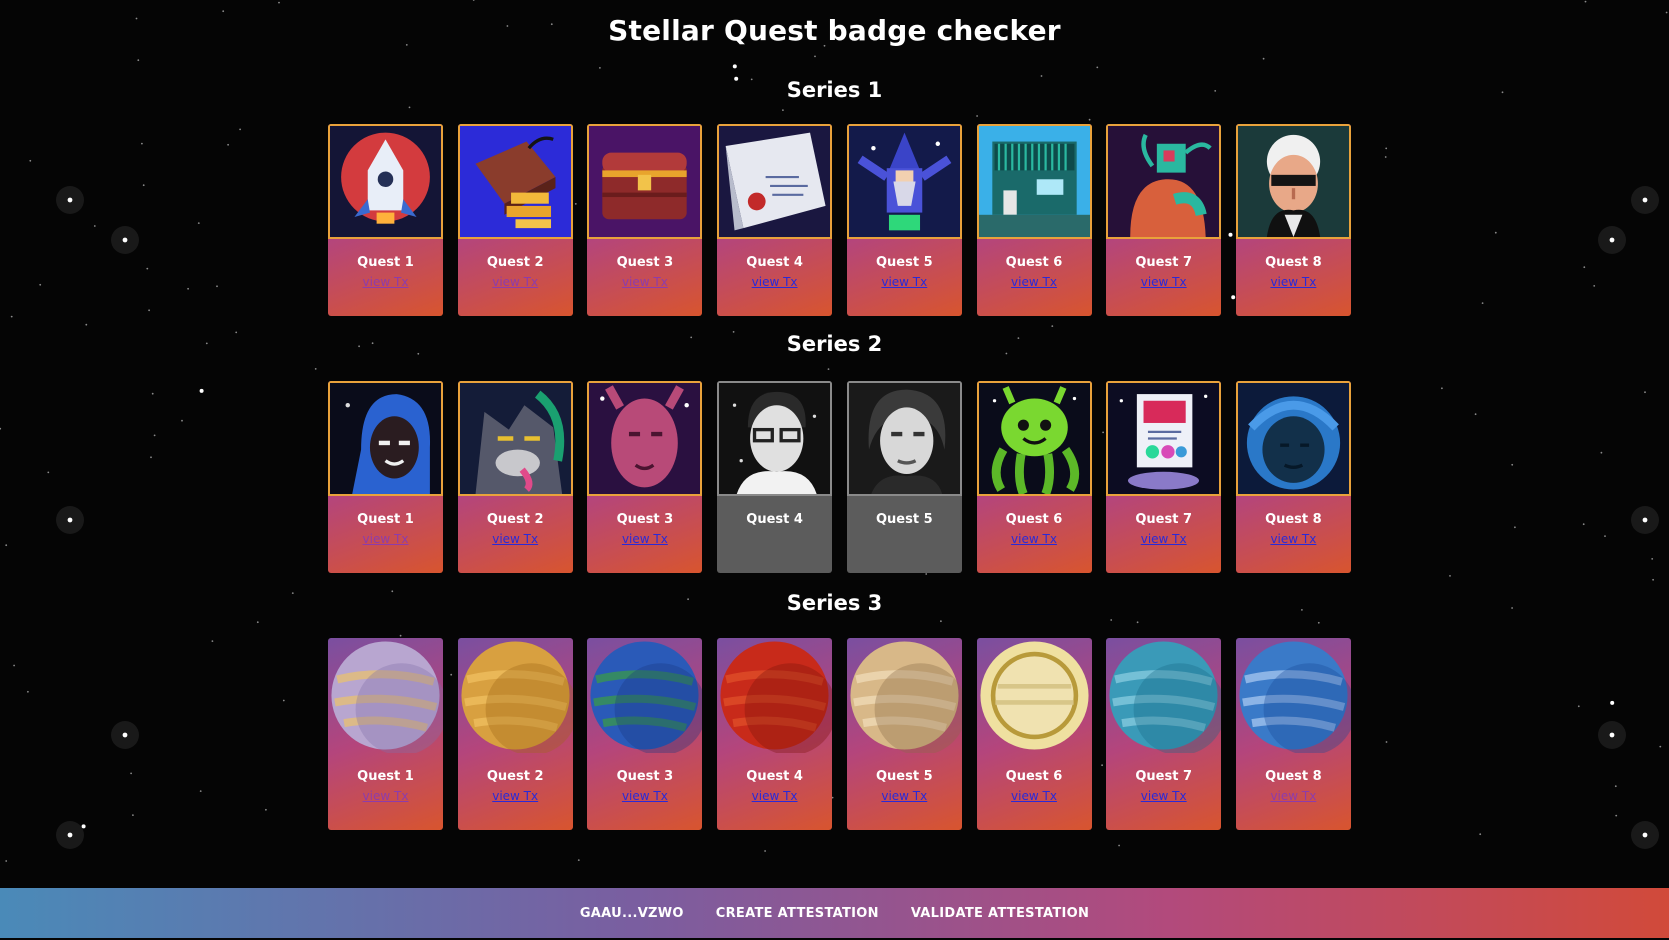 The image size is (1669, 940). What do you see at coordinates (904, 181) in the screenshot?
I see `wizard-icon` at bounding box center [904, 181].